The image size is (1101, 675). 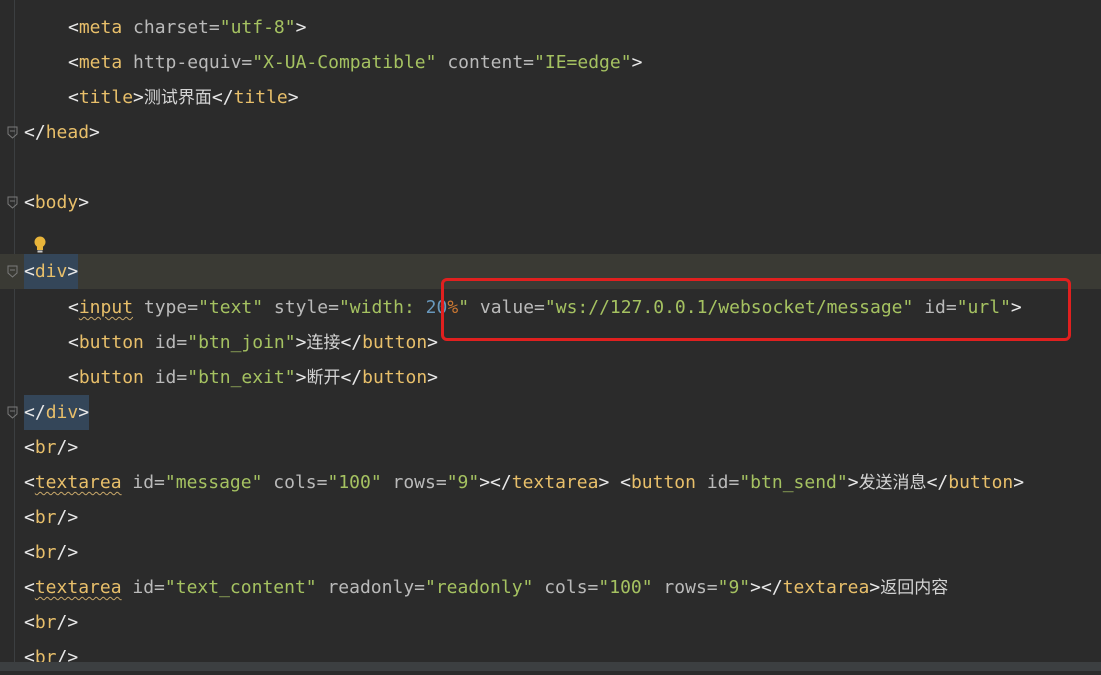 What do you see at coordinates (550, 132) in the screenshot?
I see `code-line-head-close: </head>` at bounding box center [550, 132].